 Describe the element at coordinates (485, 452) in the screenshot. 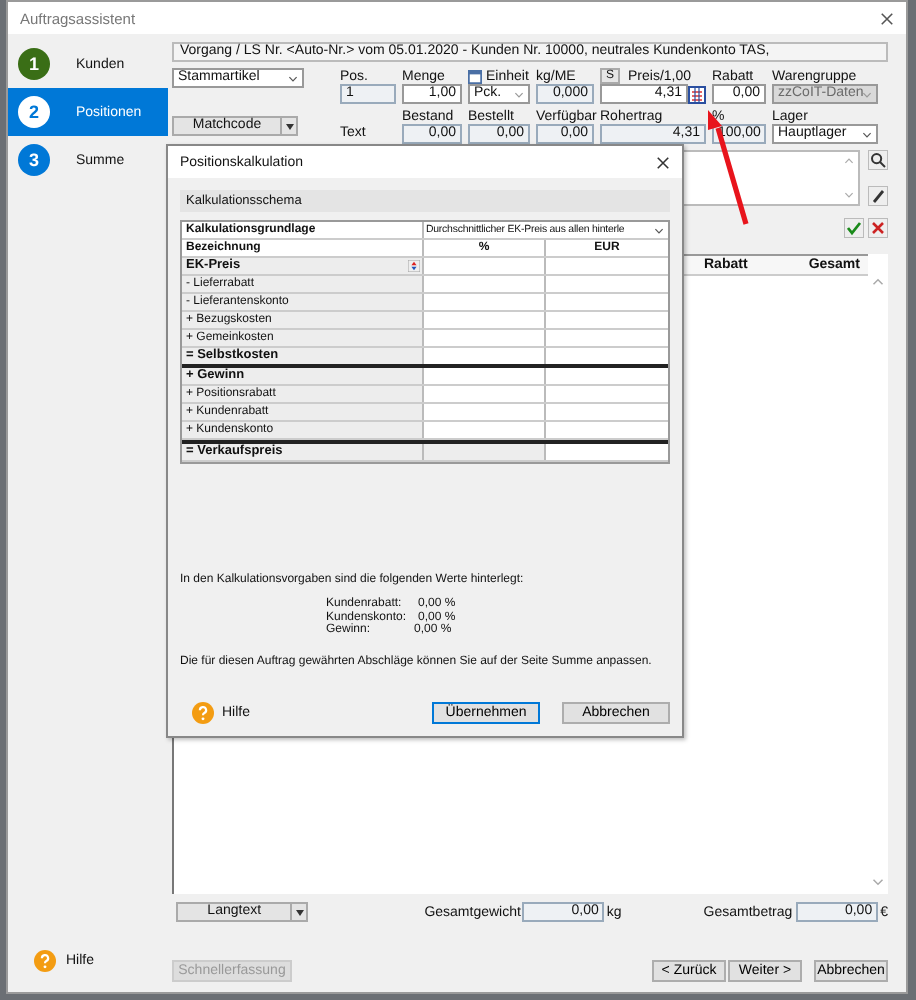

I see `table-cell` at that location.